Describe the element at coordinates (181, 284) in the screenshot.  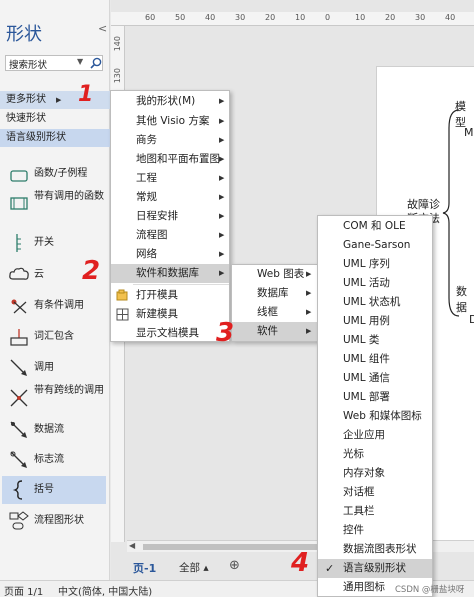
I see `menu-separator` at that location.